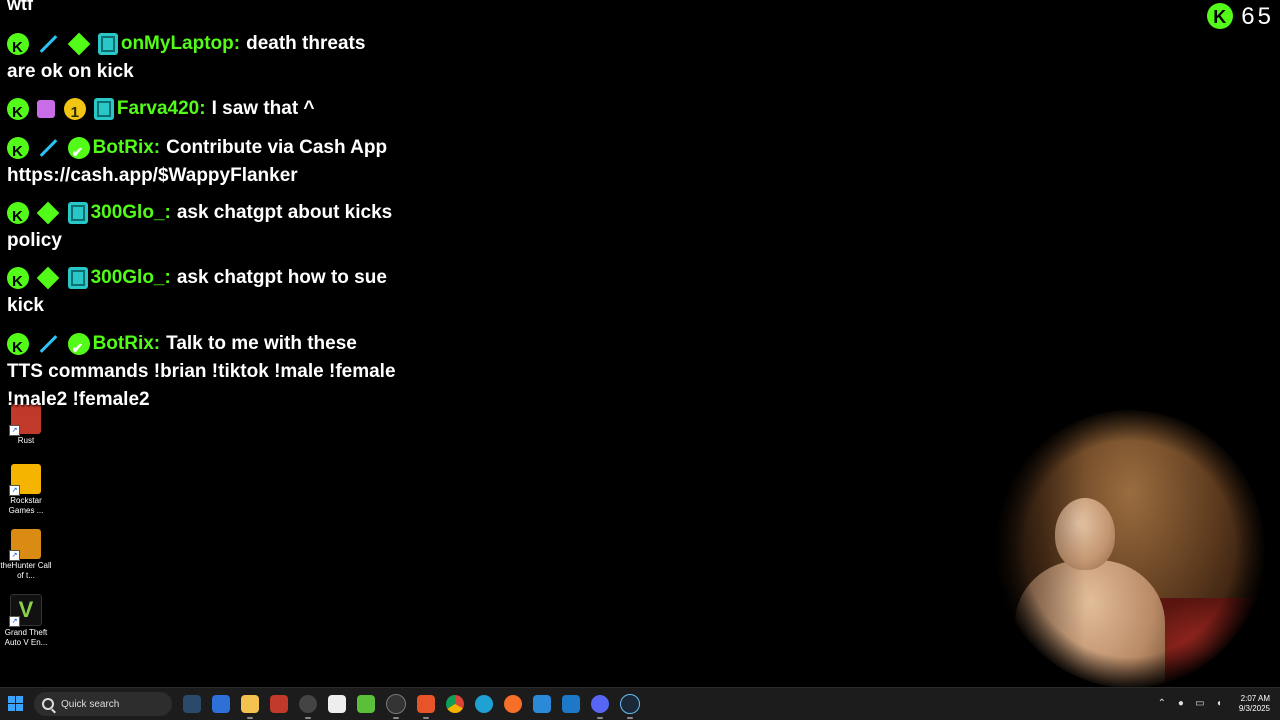  I want to click on gamebar-icon, so click(542, 704).